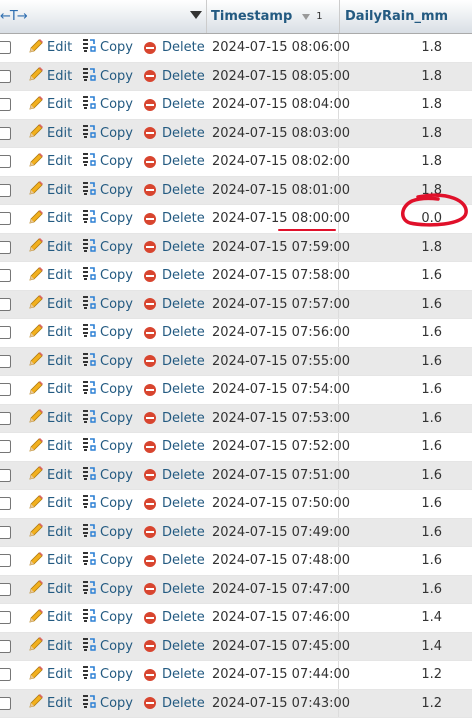 This screenshot has height=718, width=472. What do you see at coordinates (396, 16) in the screenshot?
I see `dailyrain-header-label: DailyRain_mm` at bounding box center [396, 16].